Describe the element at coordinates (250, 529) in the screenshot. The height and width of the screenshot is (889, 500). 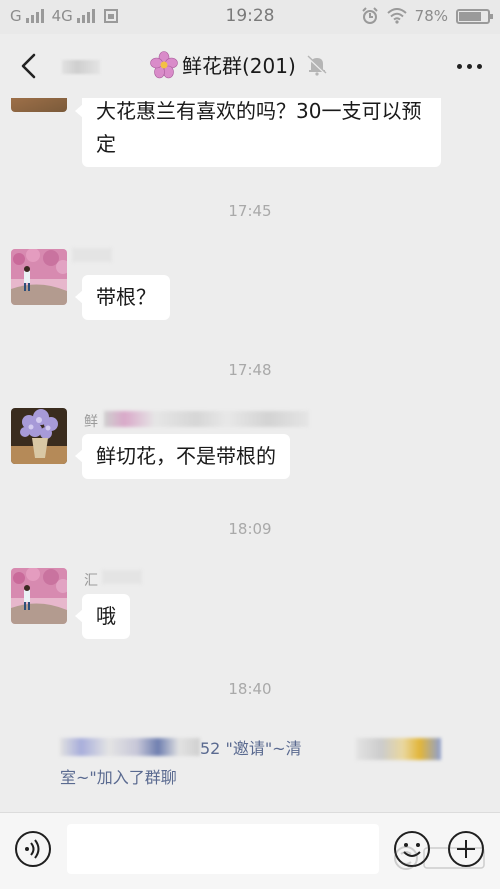
I see `timestamp: 18:09` at that location.